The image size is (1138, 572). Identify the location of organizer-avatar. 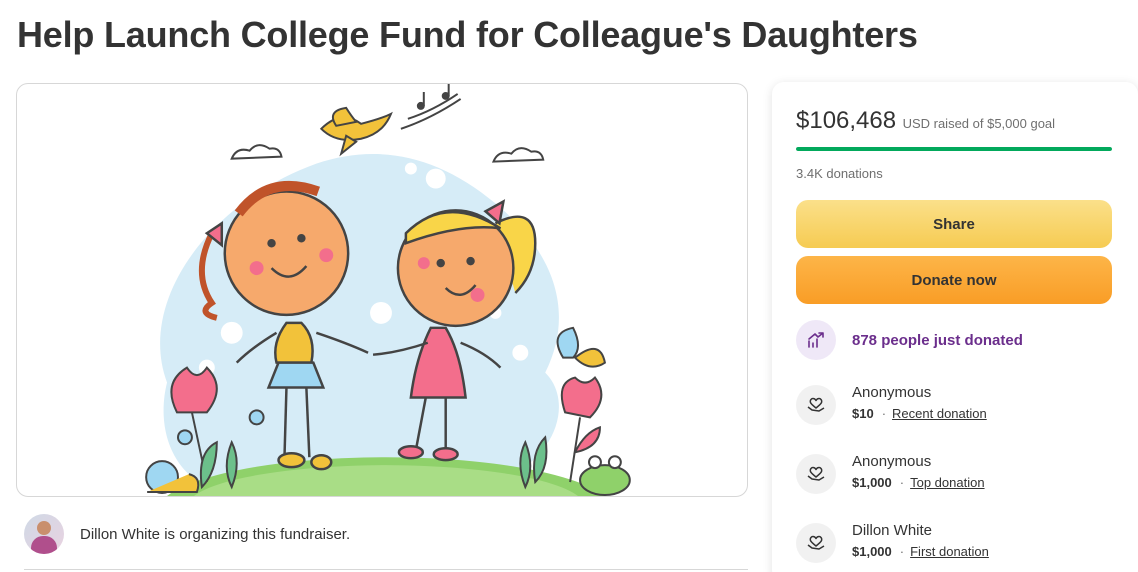
(44, 534).